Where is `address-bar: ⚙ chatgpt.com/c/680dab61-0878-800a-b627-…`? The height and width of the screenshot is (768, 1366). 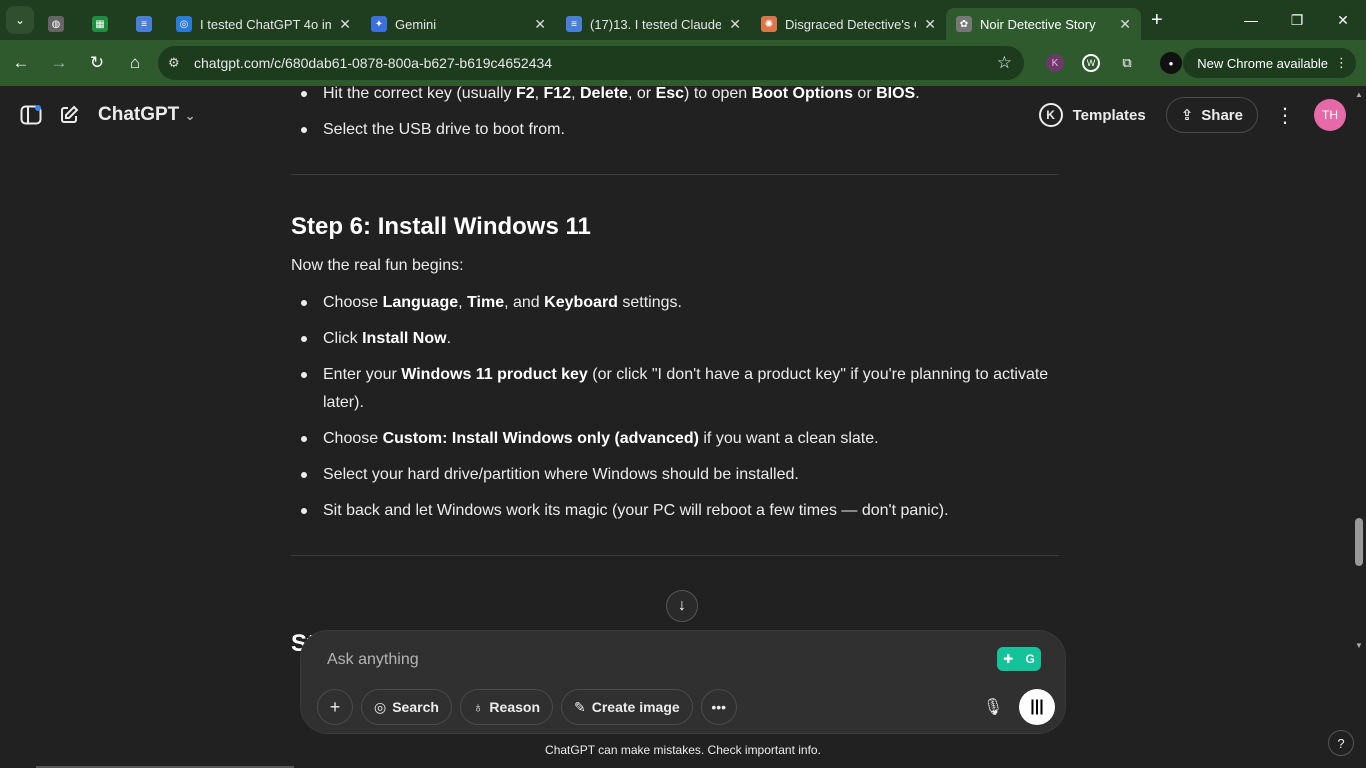 address-bar: ⚙ chatgpt.com/c/680dab61-0878-800a-b627-… is located at coordinates (591, 63).